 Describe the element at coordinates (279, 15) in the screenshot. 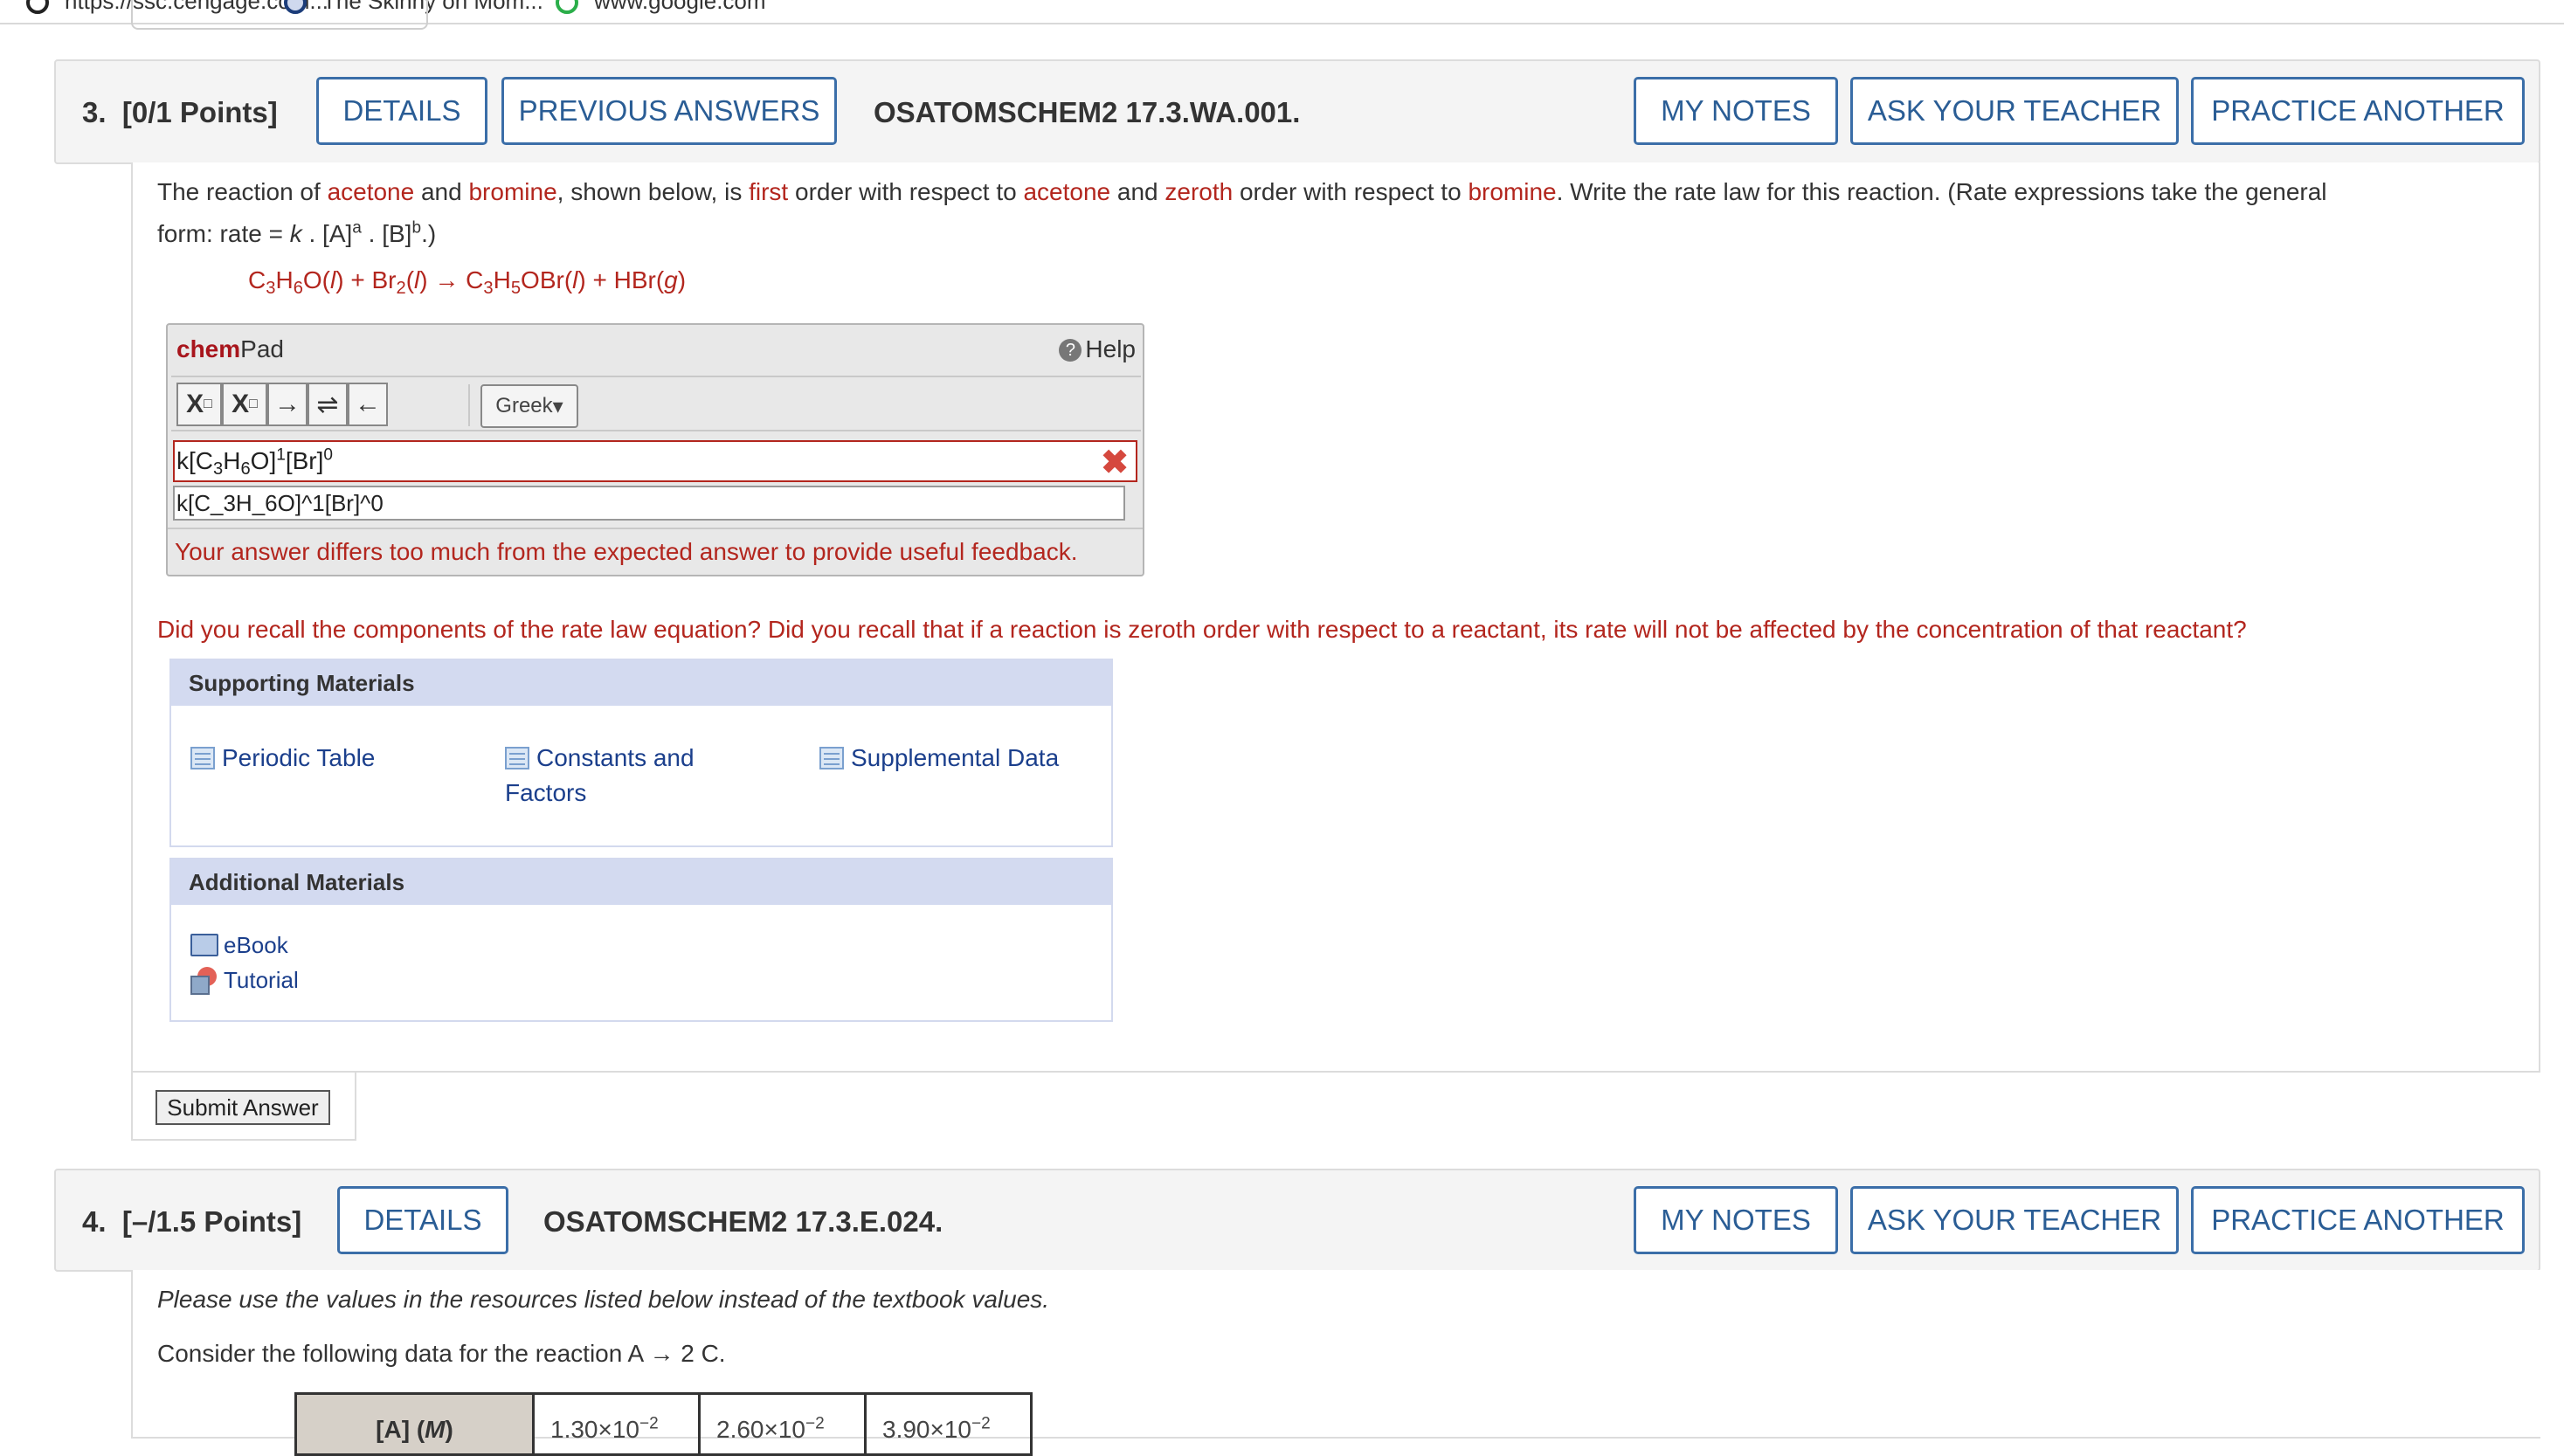

I see `previous-question-frame` at that location.